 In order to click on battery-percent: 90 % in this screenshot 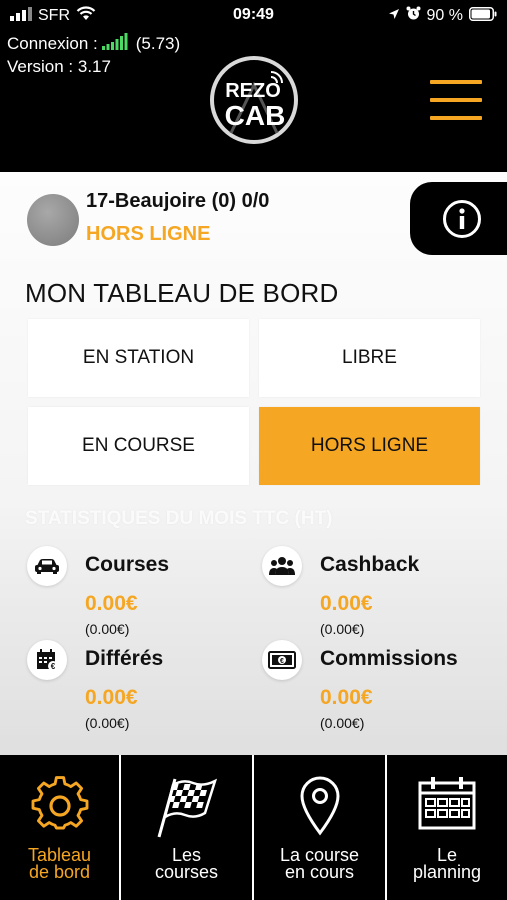, I will do `click(444, 15)`.